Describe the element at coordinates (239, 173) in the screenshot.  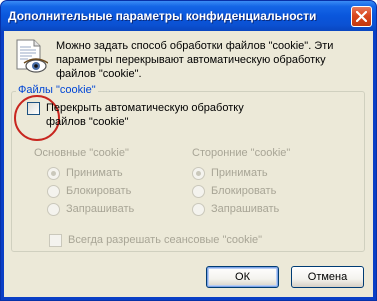
I see `third-party-accept-label: Принимать` at that location.